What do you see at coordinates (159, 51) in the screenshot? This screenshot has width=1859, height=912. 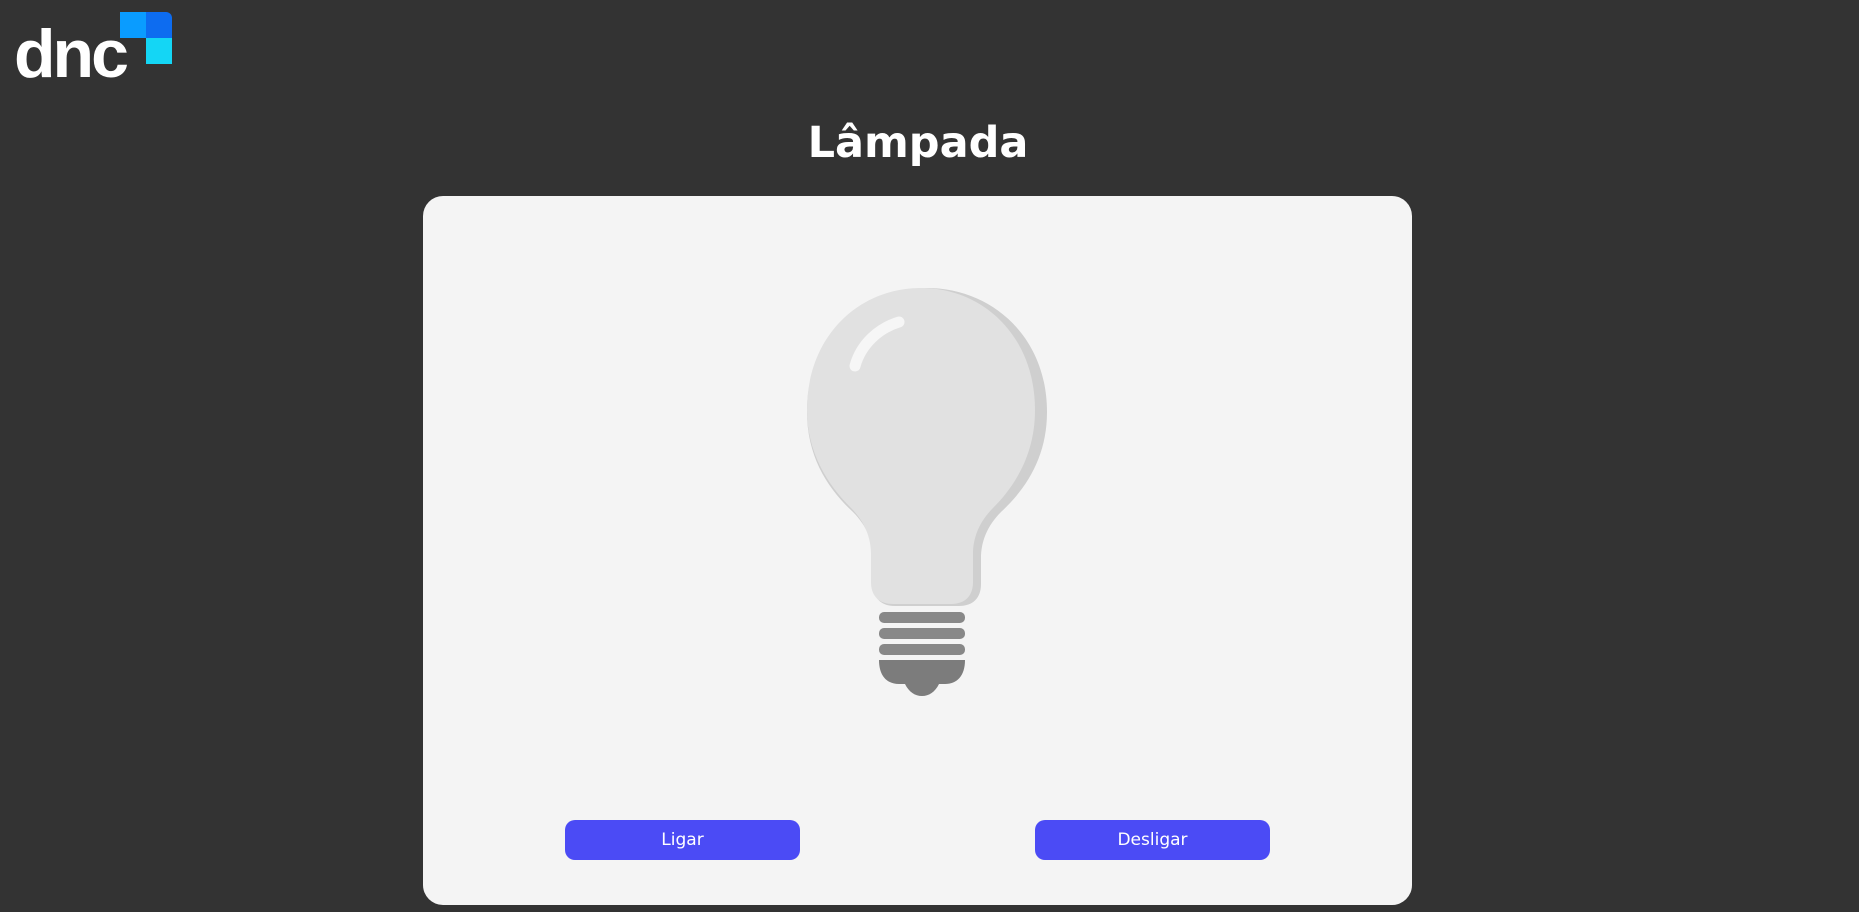 I see `logo-square-cyan` at bounding box center [159, 51].